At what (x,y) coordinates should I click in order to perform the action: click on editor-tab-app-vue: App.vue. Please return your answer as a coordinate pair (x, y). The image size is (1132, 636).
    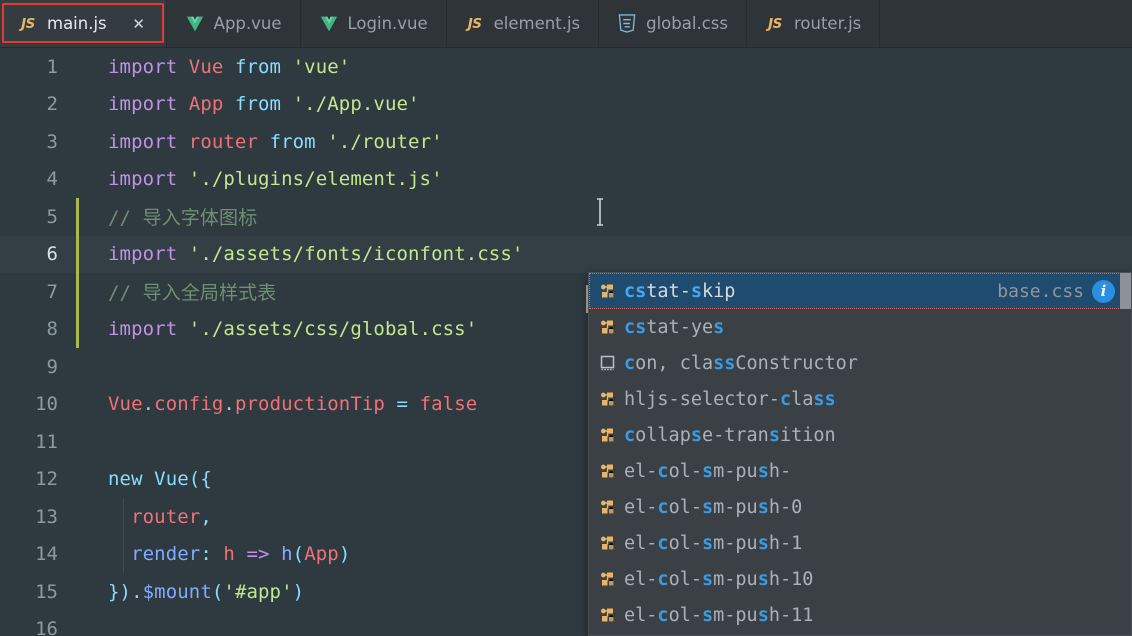
    Looking at the image, I should click on (233, 23).